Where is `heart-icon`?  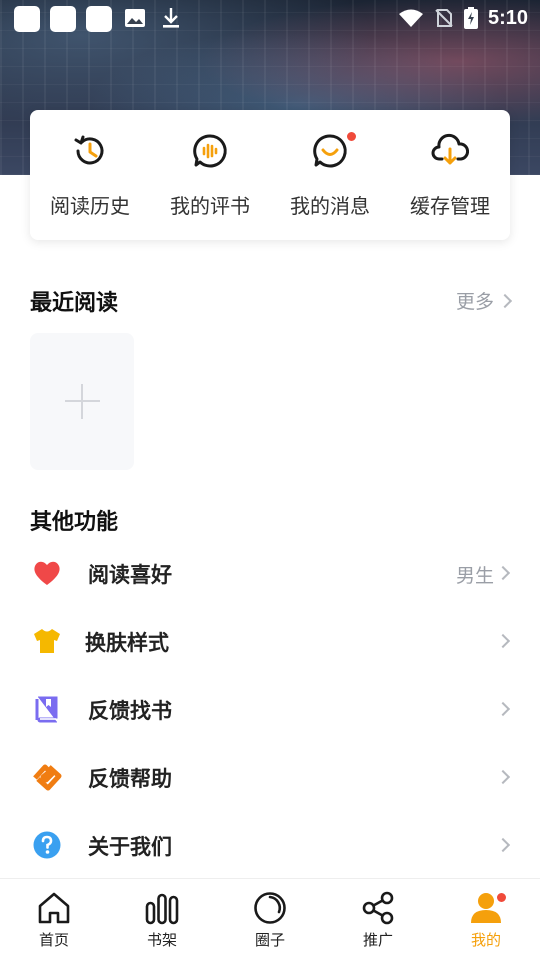 heart-icon is located at coordinates (47, 573).